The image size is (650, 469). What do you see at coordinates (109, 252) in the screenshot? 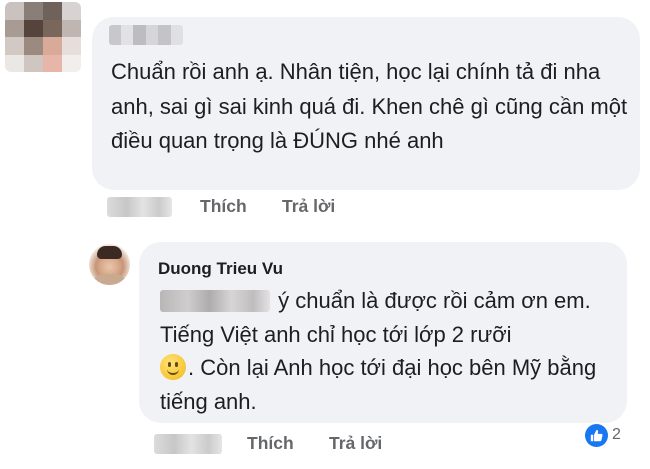
I see `avatar-hair` at bounding box center [109, 252].